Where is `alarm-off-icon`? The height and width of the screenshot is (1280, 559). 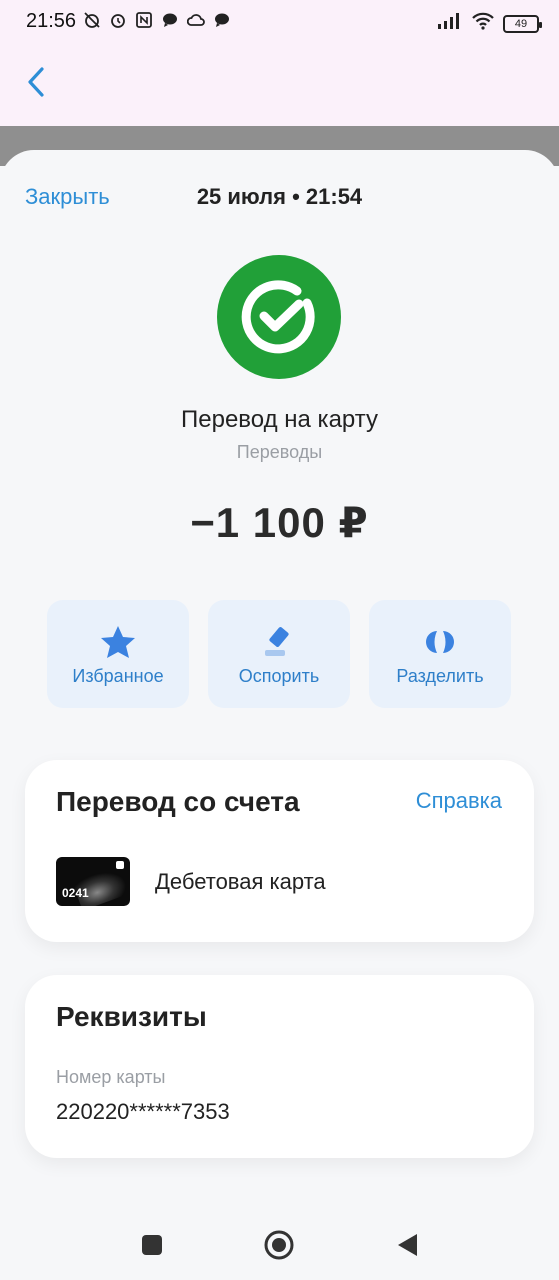 alarm-off-icon is located at coordinates (92, 20).